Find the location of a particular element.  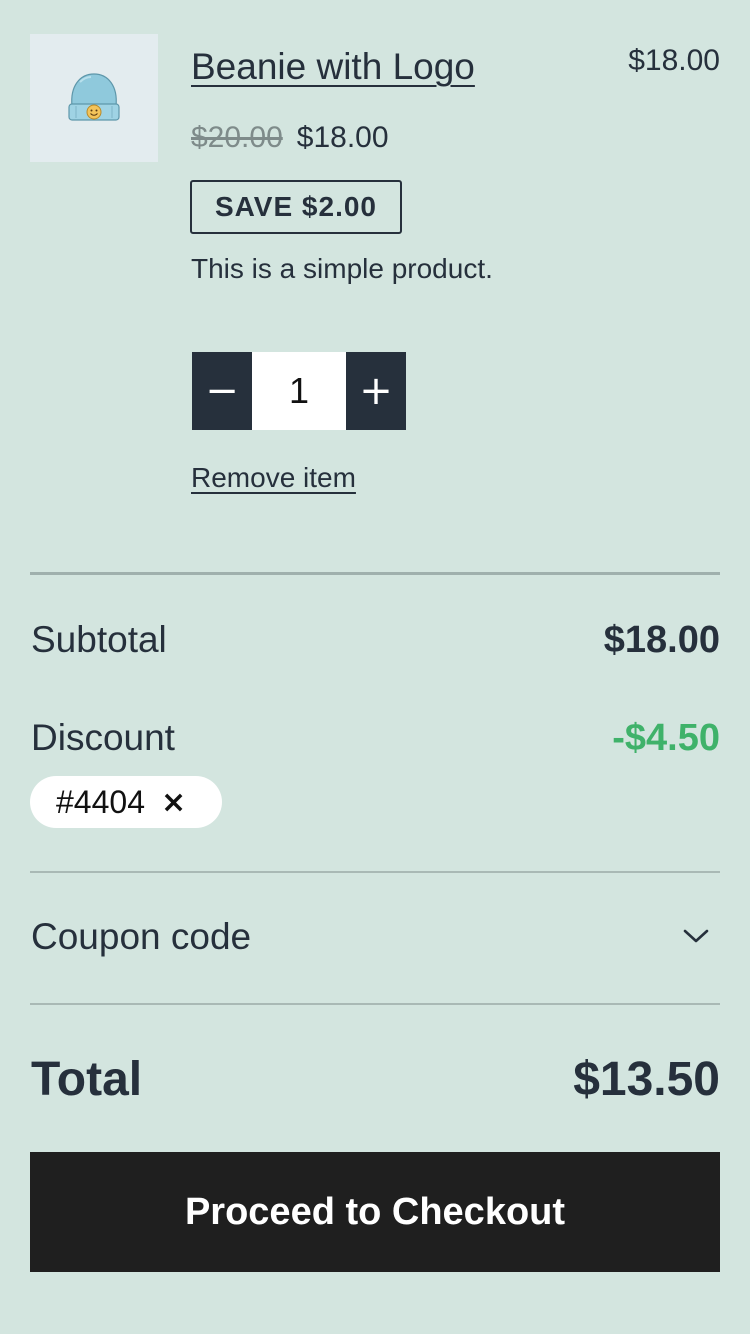

decrease-quantity-button: − is located at coordinates (222, 391).